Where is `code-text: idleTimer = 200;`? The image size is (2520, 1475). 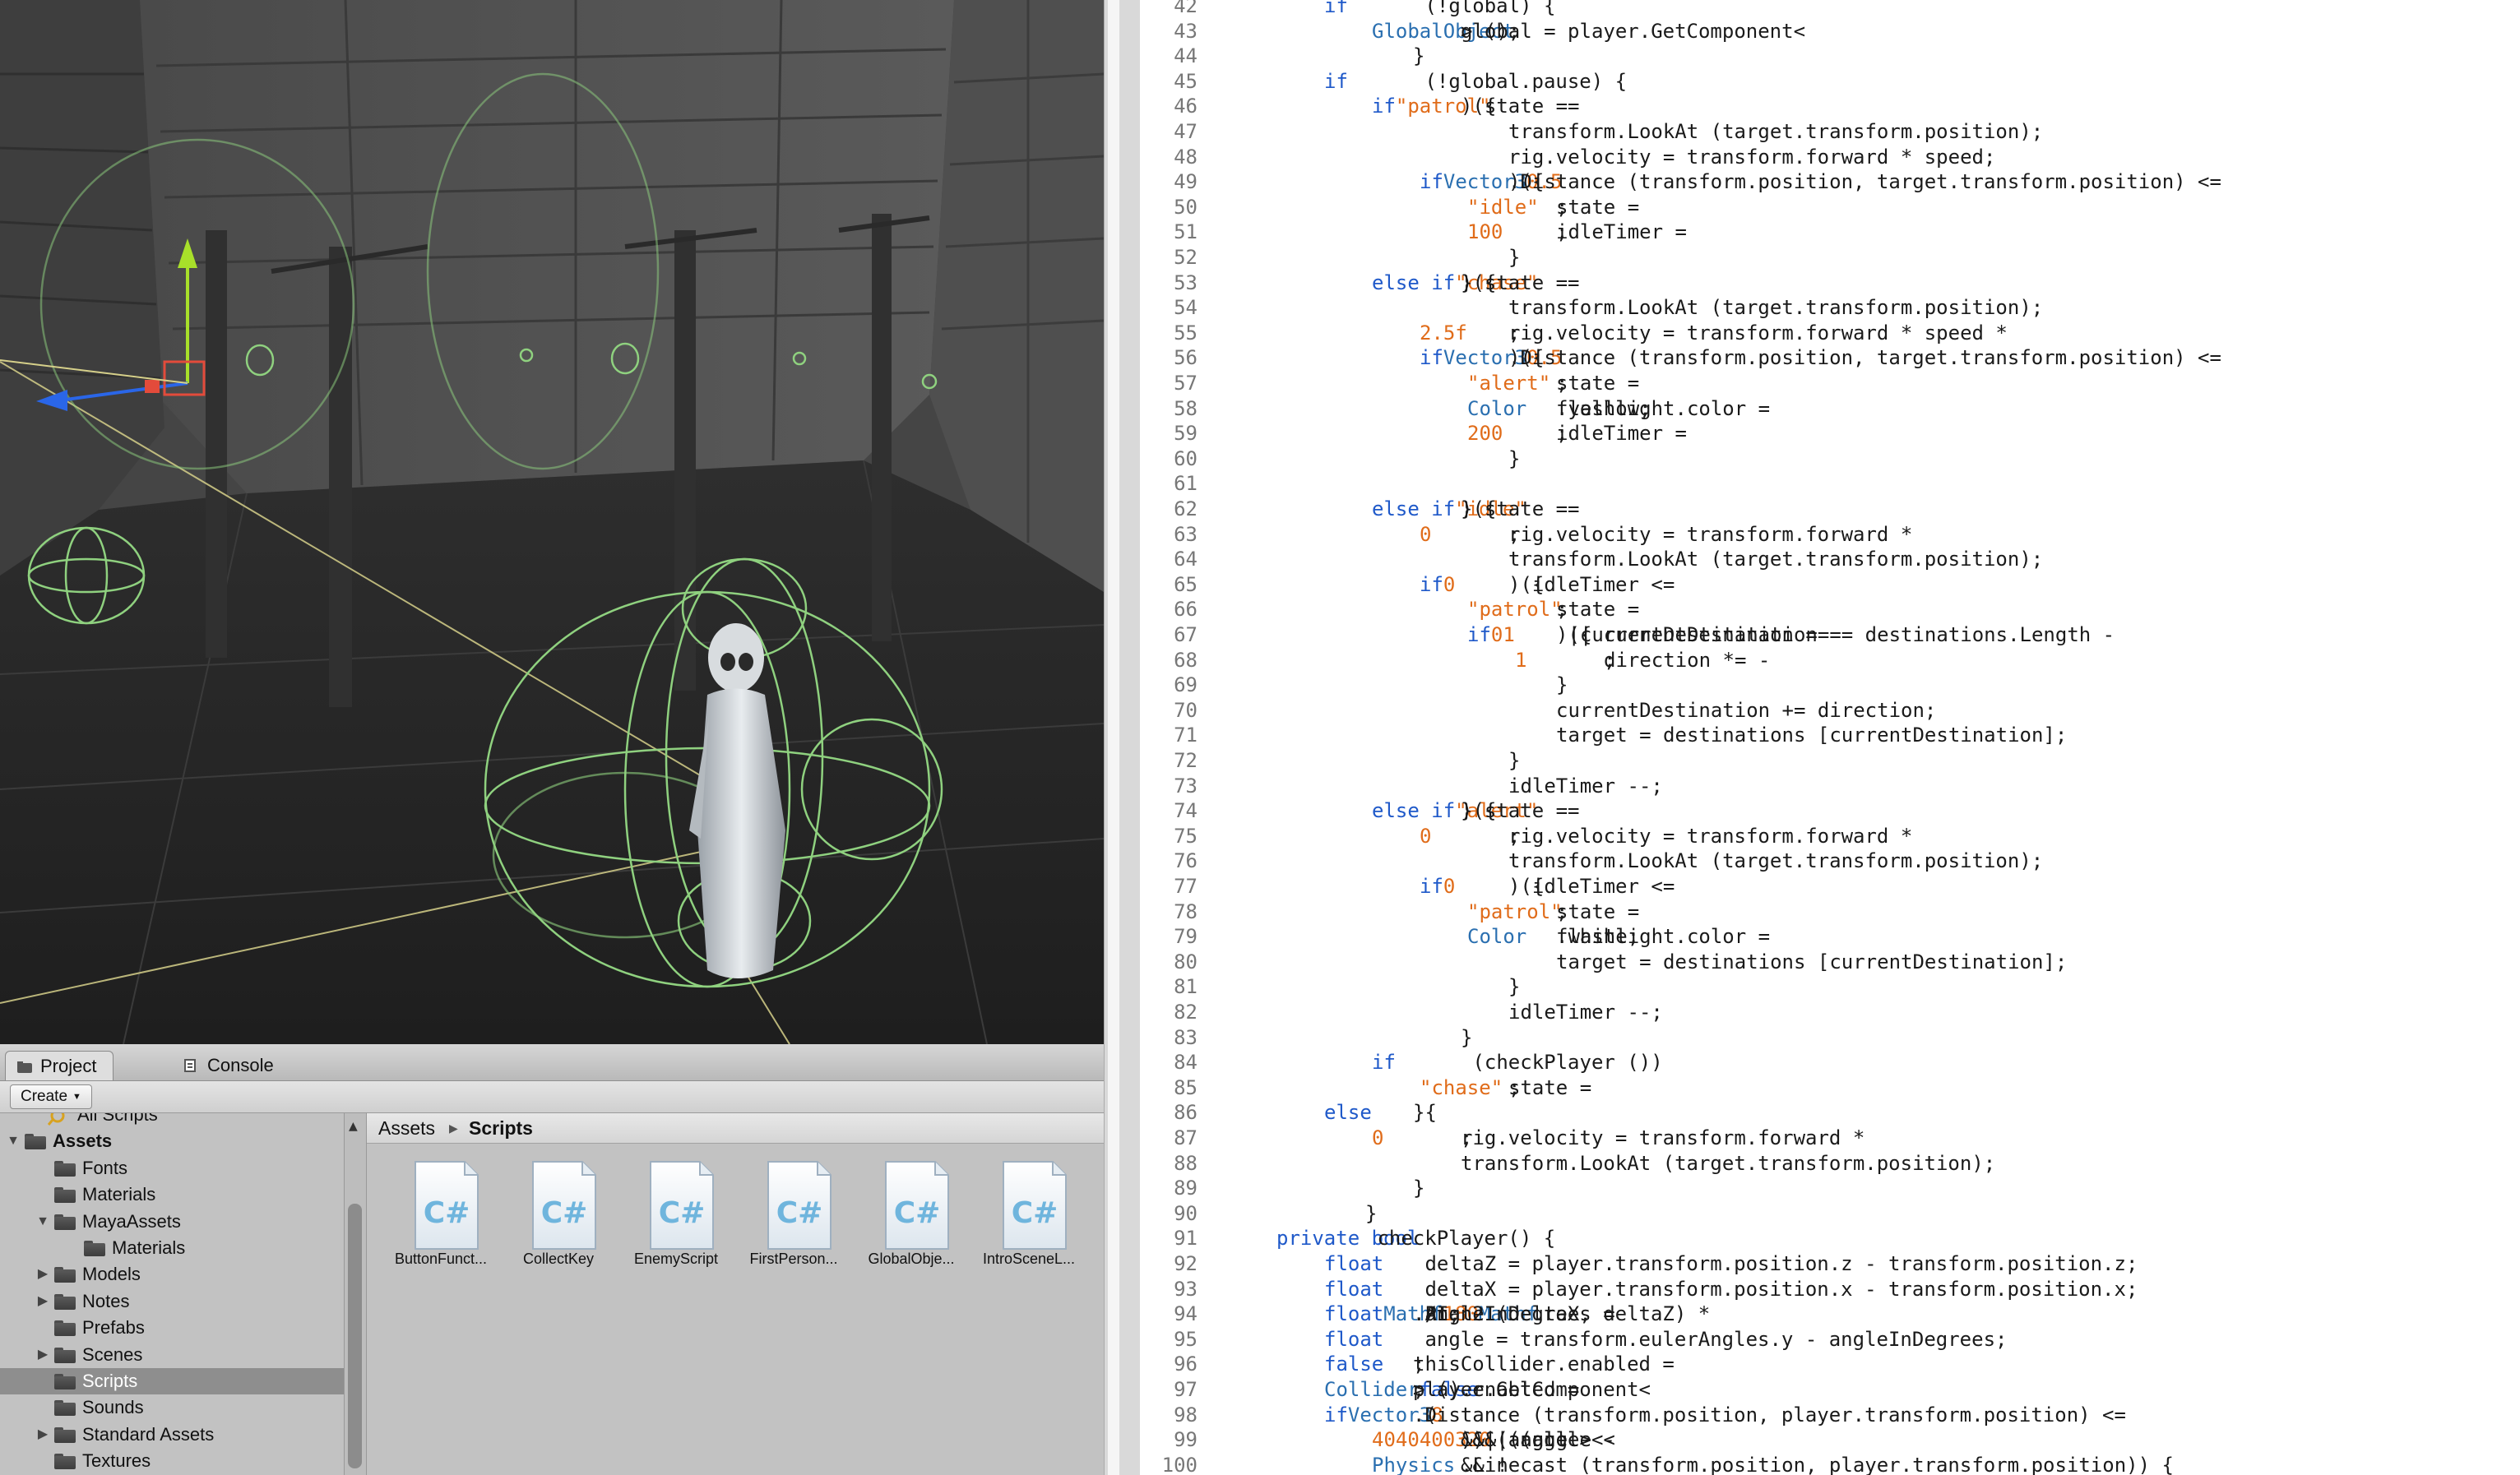
code-text: idleTimer = 200; is located at coordinates (1583, 434).